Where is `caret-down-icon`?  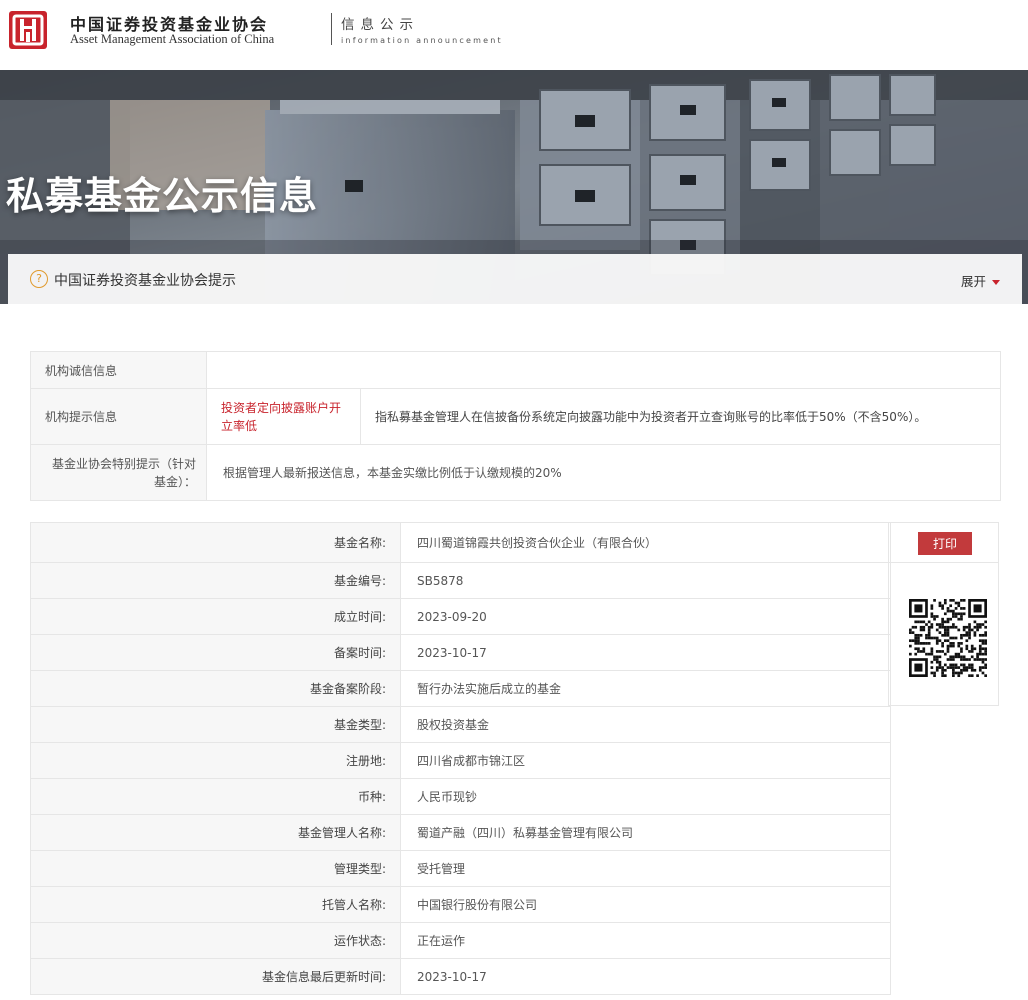 caret-down-icon is located at coordinates (996, 282).